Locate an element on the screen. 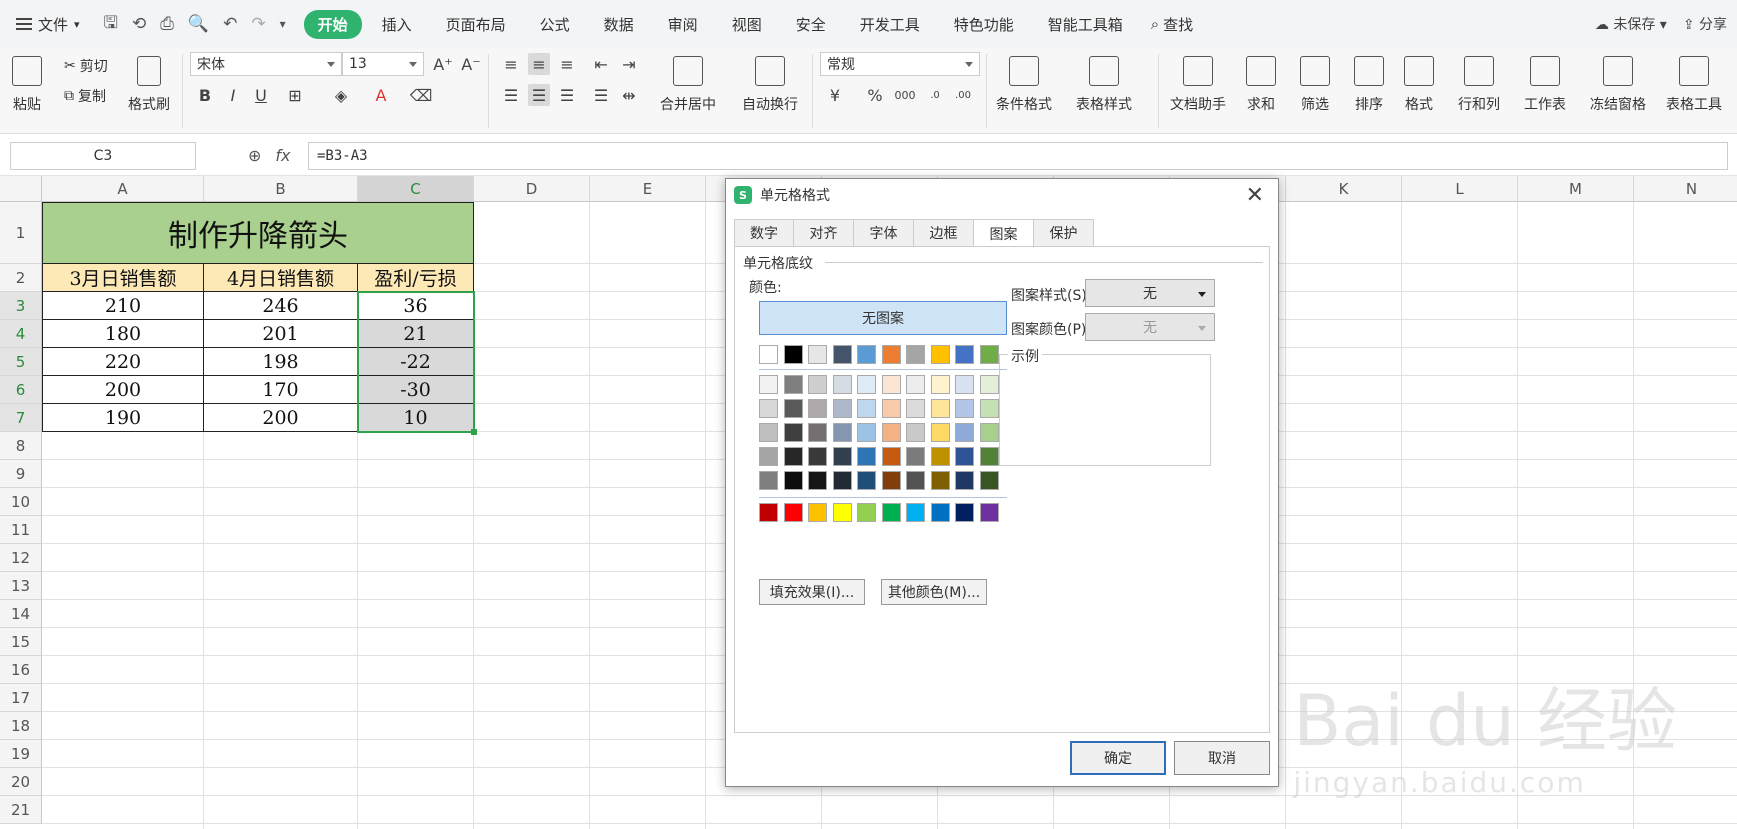 The width and height of the screenshot is (1737, 829). decrease-indent-icon: ⇤ is located at coordinates (601, 64).